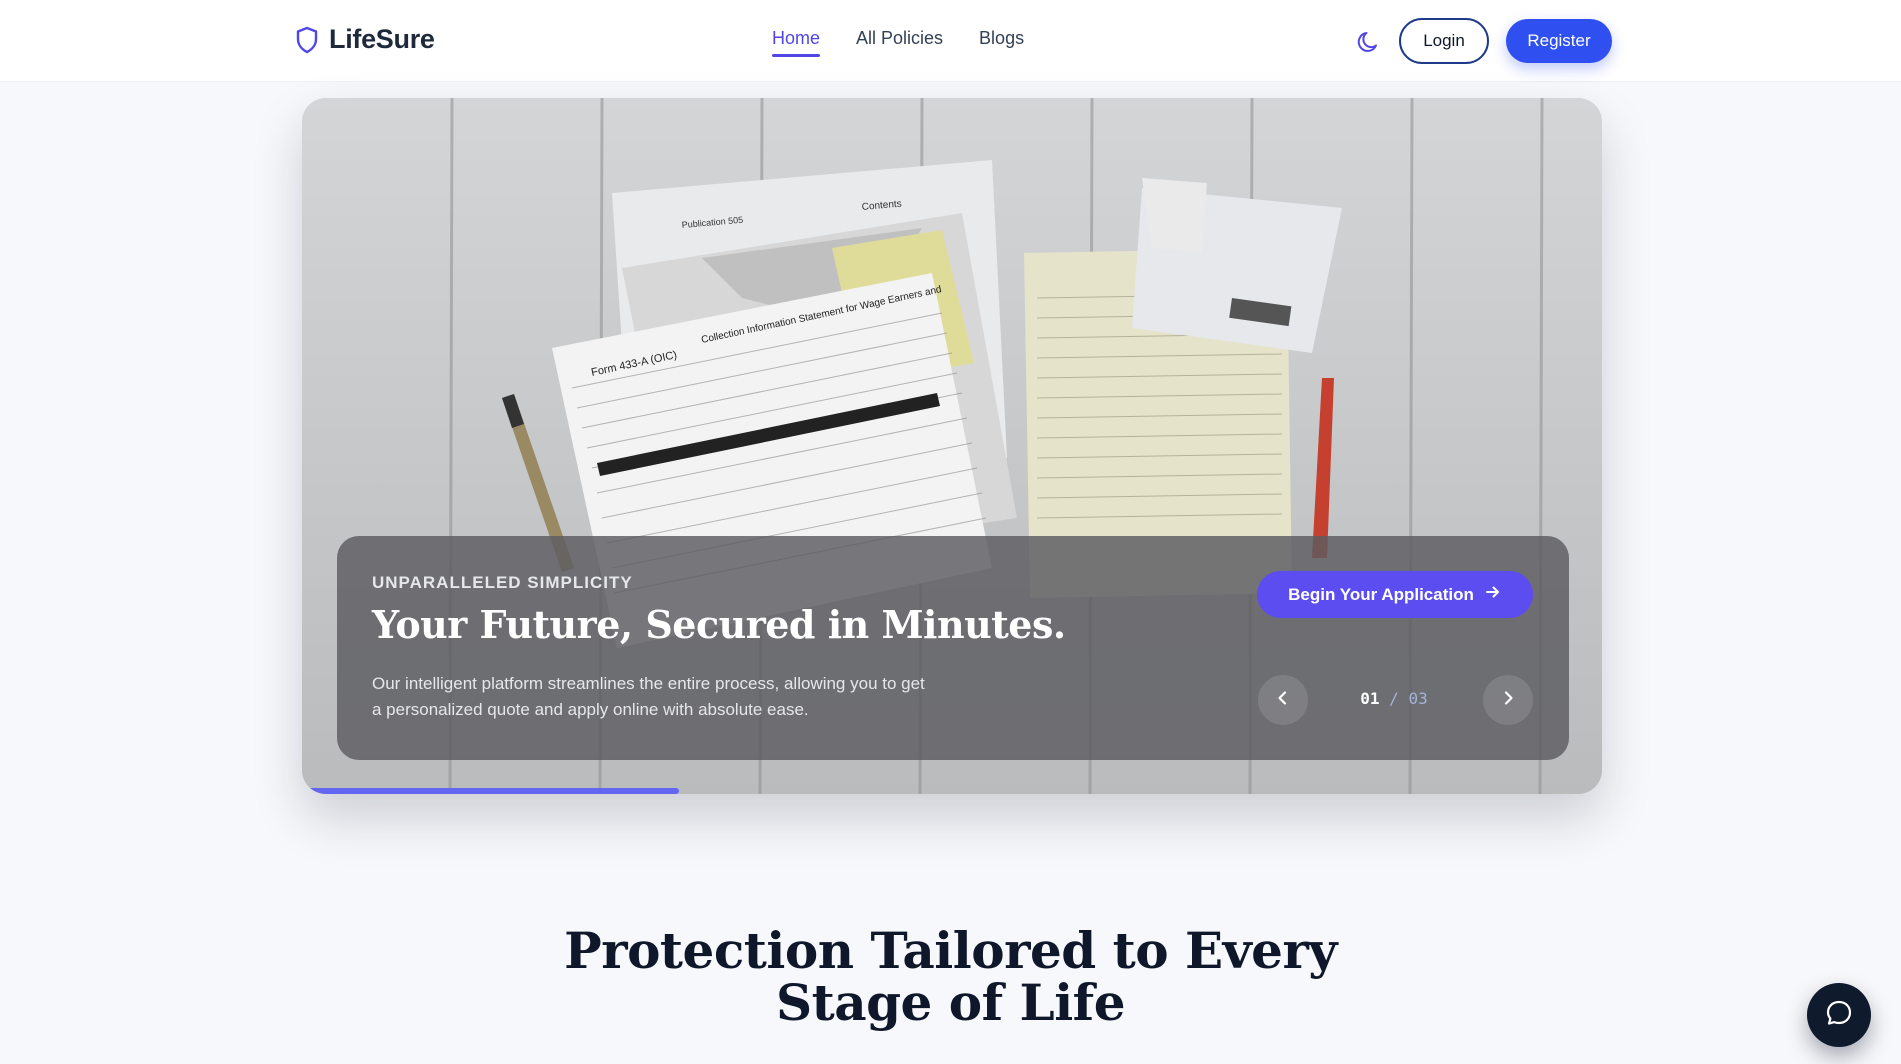  Describe the element at coordinates (1001, 41) in the screenshot. I see `nav-link-blogs: Blogs` at that location.